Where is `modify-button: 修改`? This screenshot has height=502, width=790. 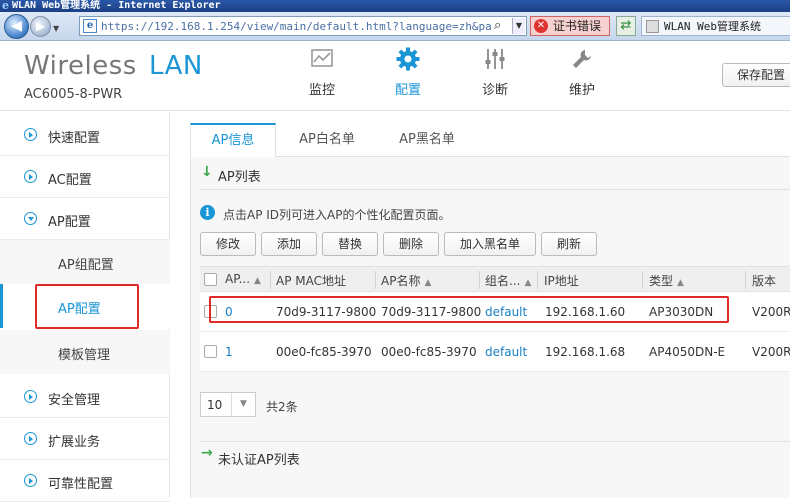
modify-button: 修改 is located at coordinates (228, 244).